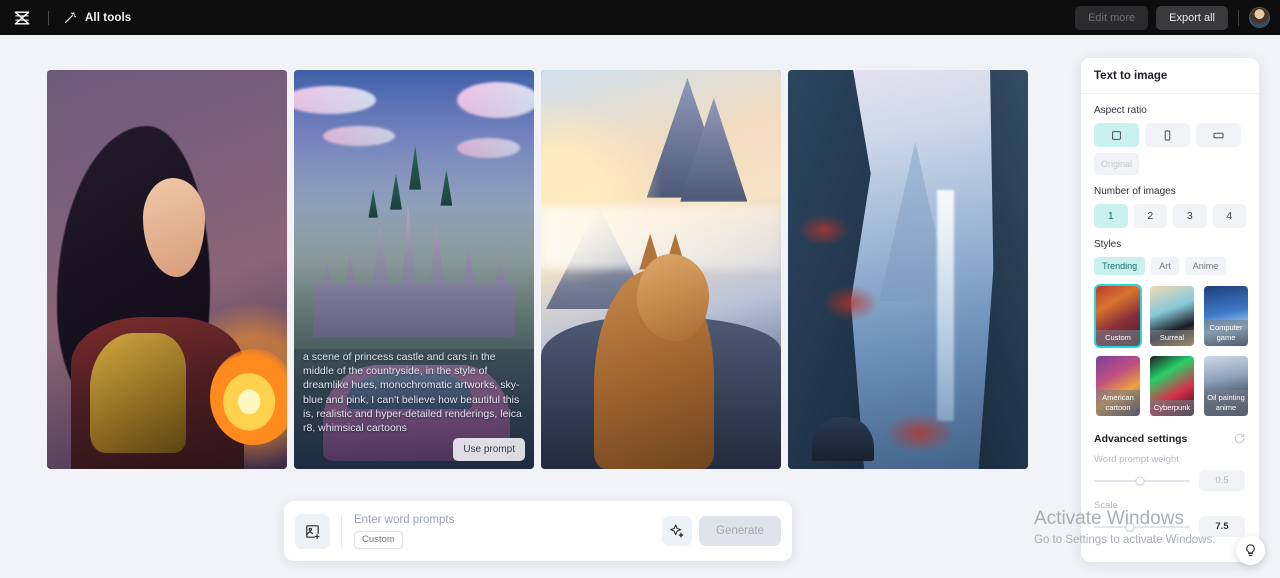  Describe the element at coordinates (640, 17) in the screenshot. I see `app-header: All tools Edit more Export all` at that location.